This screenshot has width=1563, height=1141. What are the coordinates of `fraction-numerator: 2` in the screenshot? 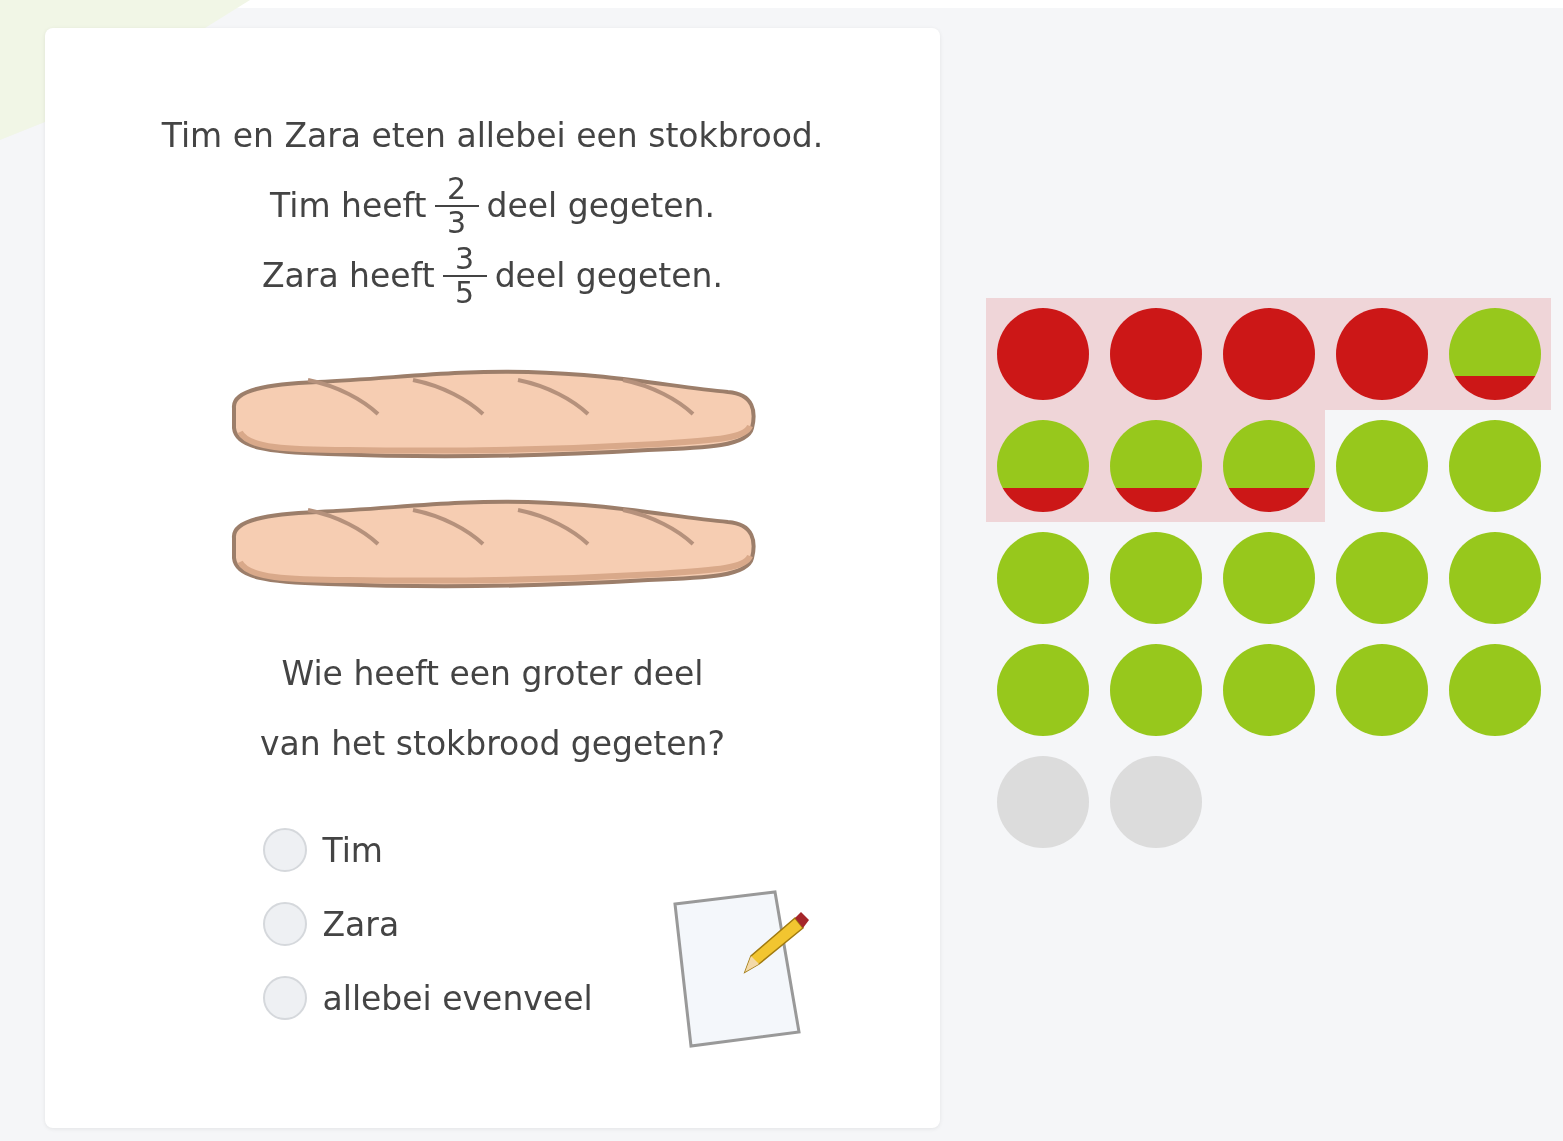 It's located at (457, 189).